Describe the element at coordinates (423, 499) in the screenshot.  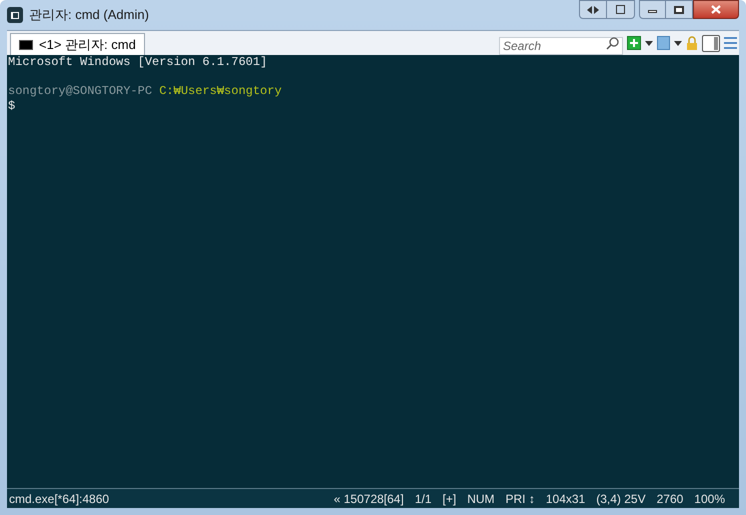
I see `status-text: 1/1` at that location.